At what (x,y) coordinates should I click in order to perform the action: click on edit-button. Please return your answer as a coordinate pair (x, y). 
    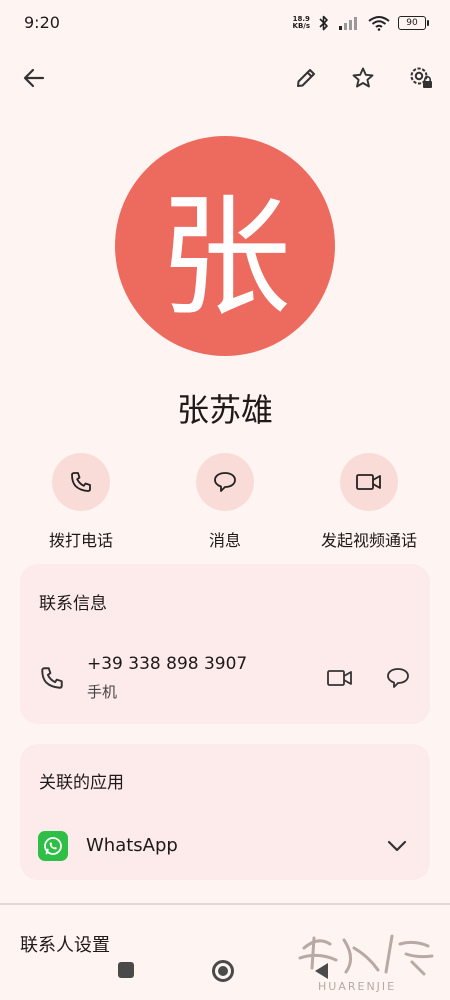
    Looking at the image, I should click on (306, 78).